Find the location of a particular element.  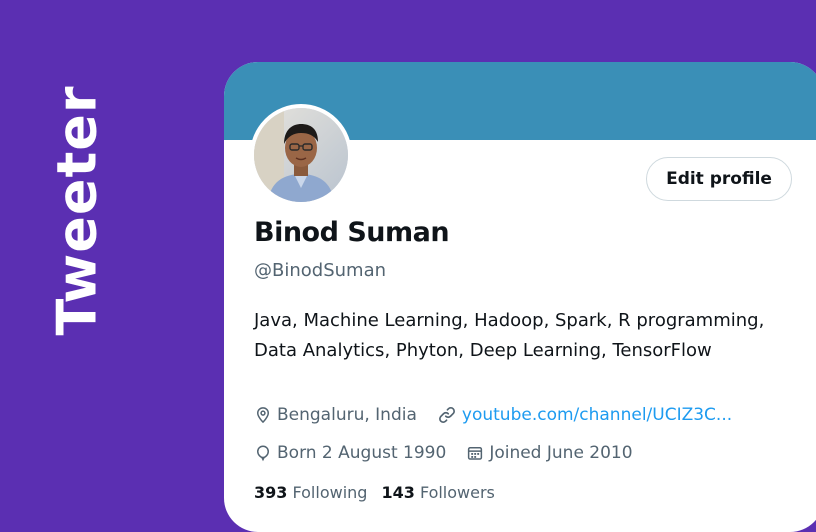

calendar-icon is located at coordinates (475, 453).